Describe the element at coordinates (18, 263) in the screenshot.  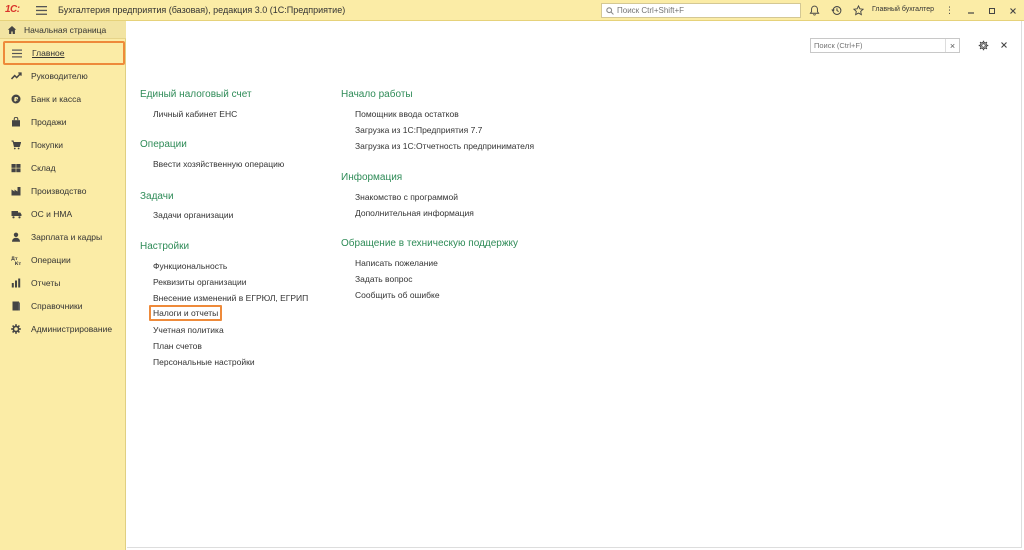
I see `svg-text: Кт` at that location.